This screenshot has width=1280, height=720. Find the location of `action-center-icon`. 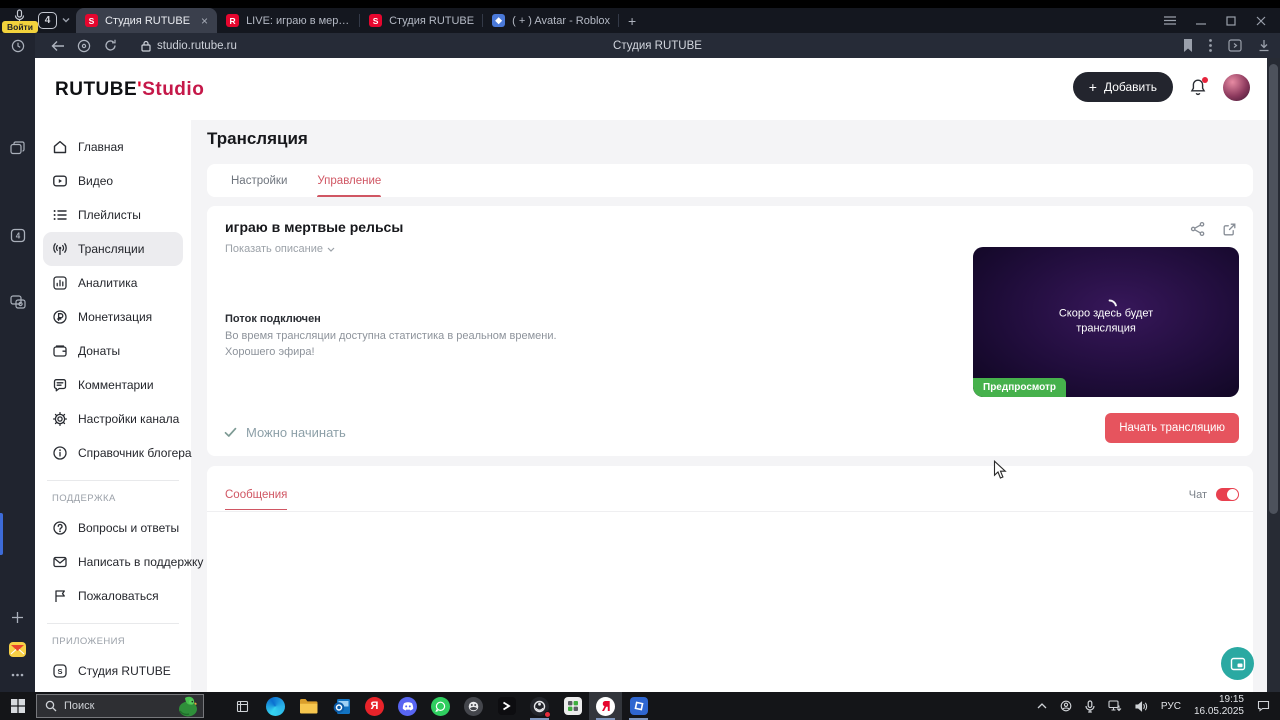

action-center-icon is located at coordinates (1263, 706).